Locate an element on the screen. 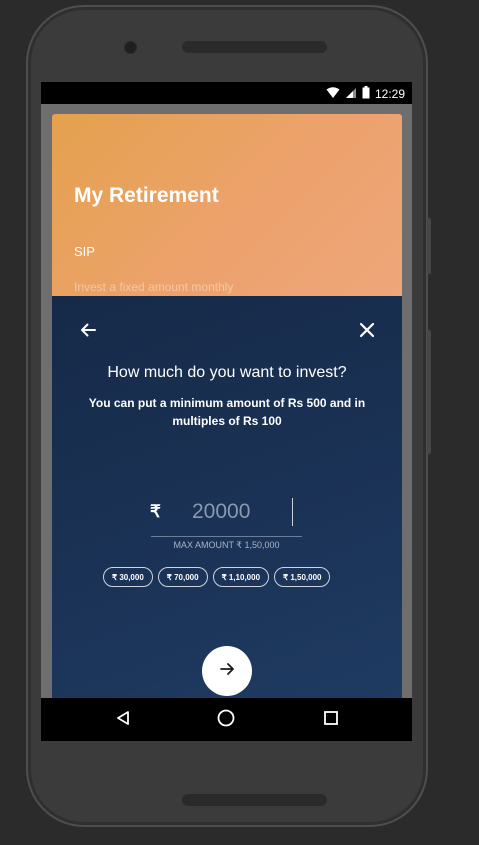 The width and height of the screenshot is (479, 845). nav-back-button is located at coordinates (123, 720).